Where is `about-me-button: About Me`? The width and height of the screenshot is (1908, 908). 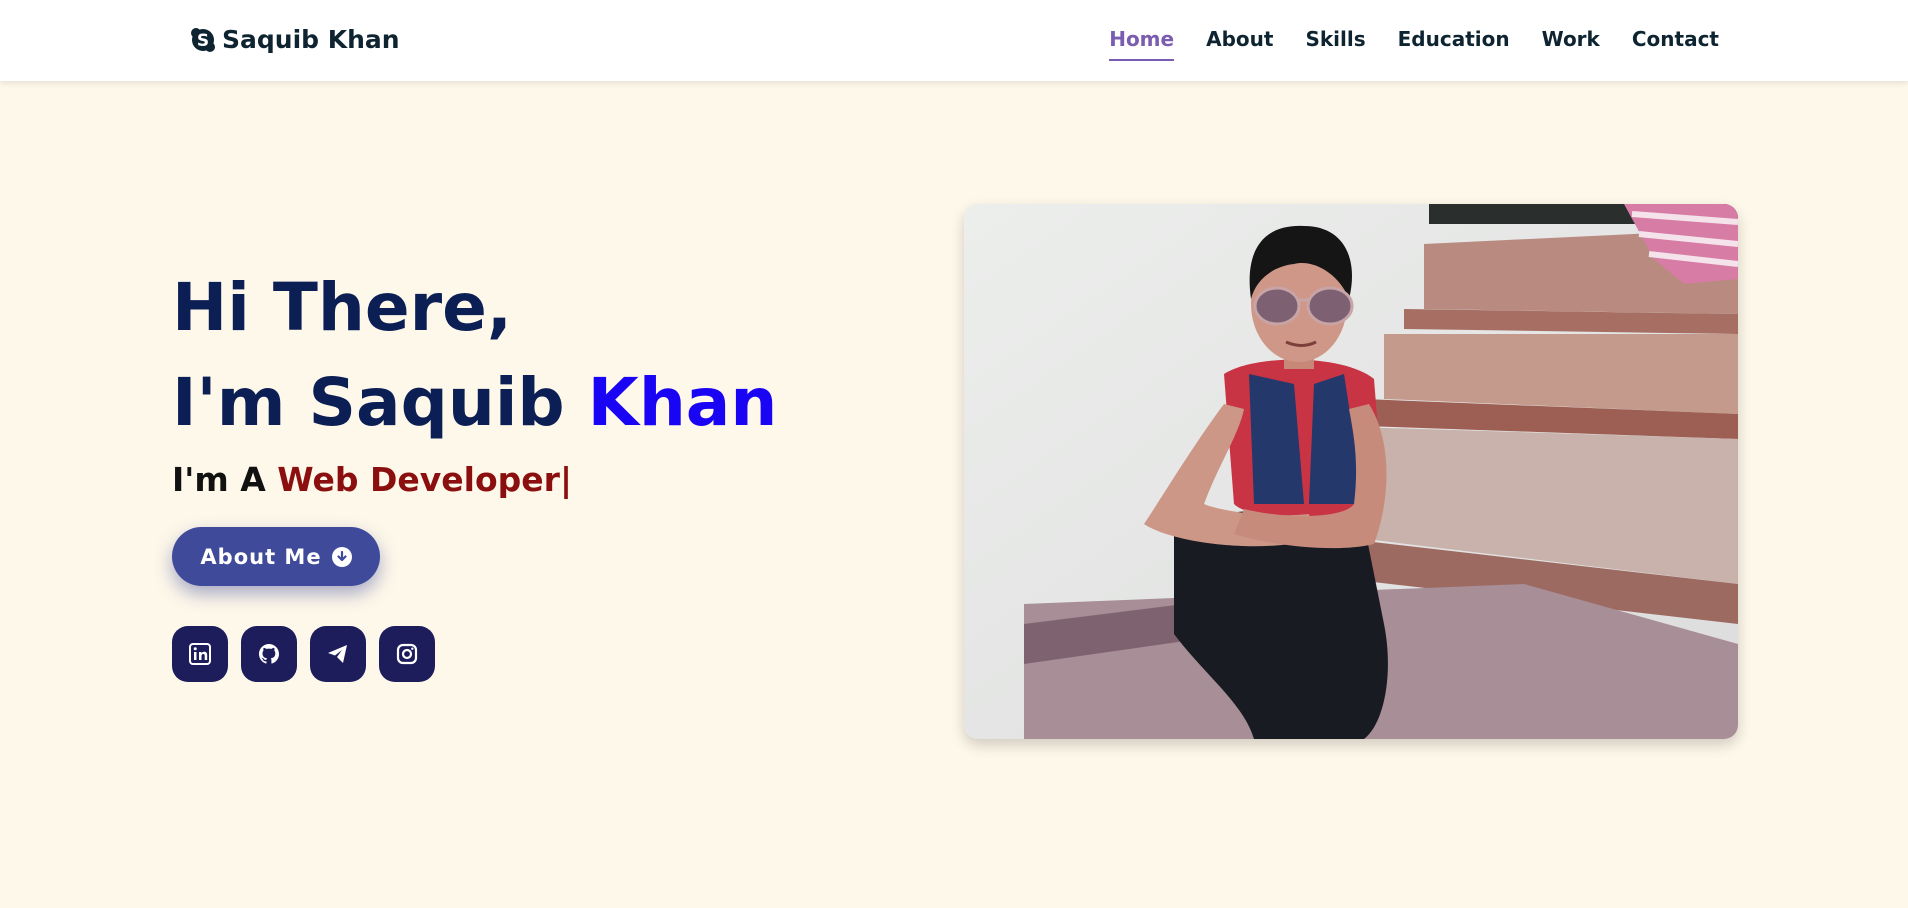 about-me-button: About Me is located at coordinates (276, 556).